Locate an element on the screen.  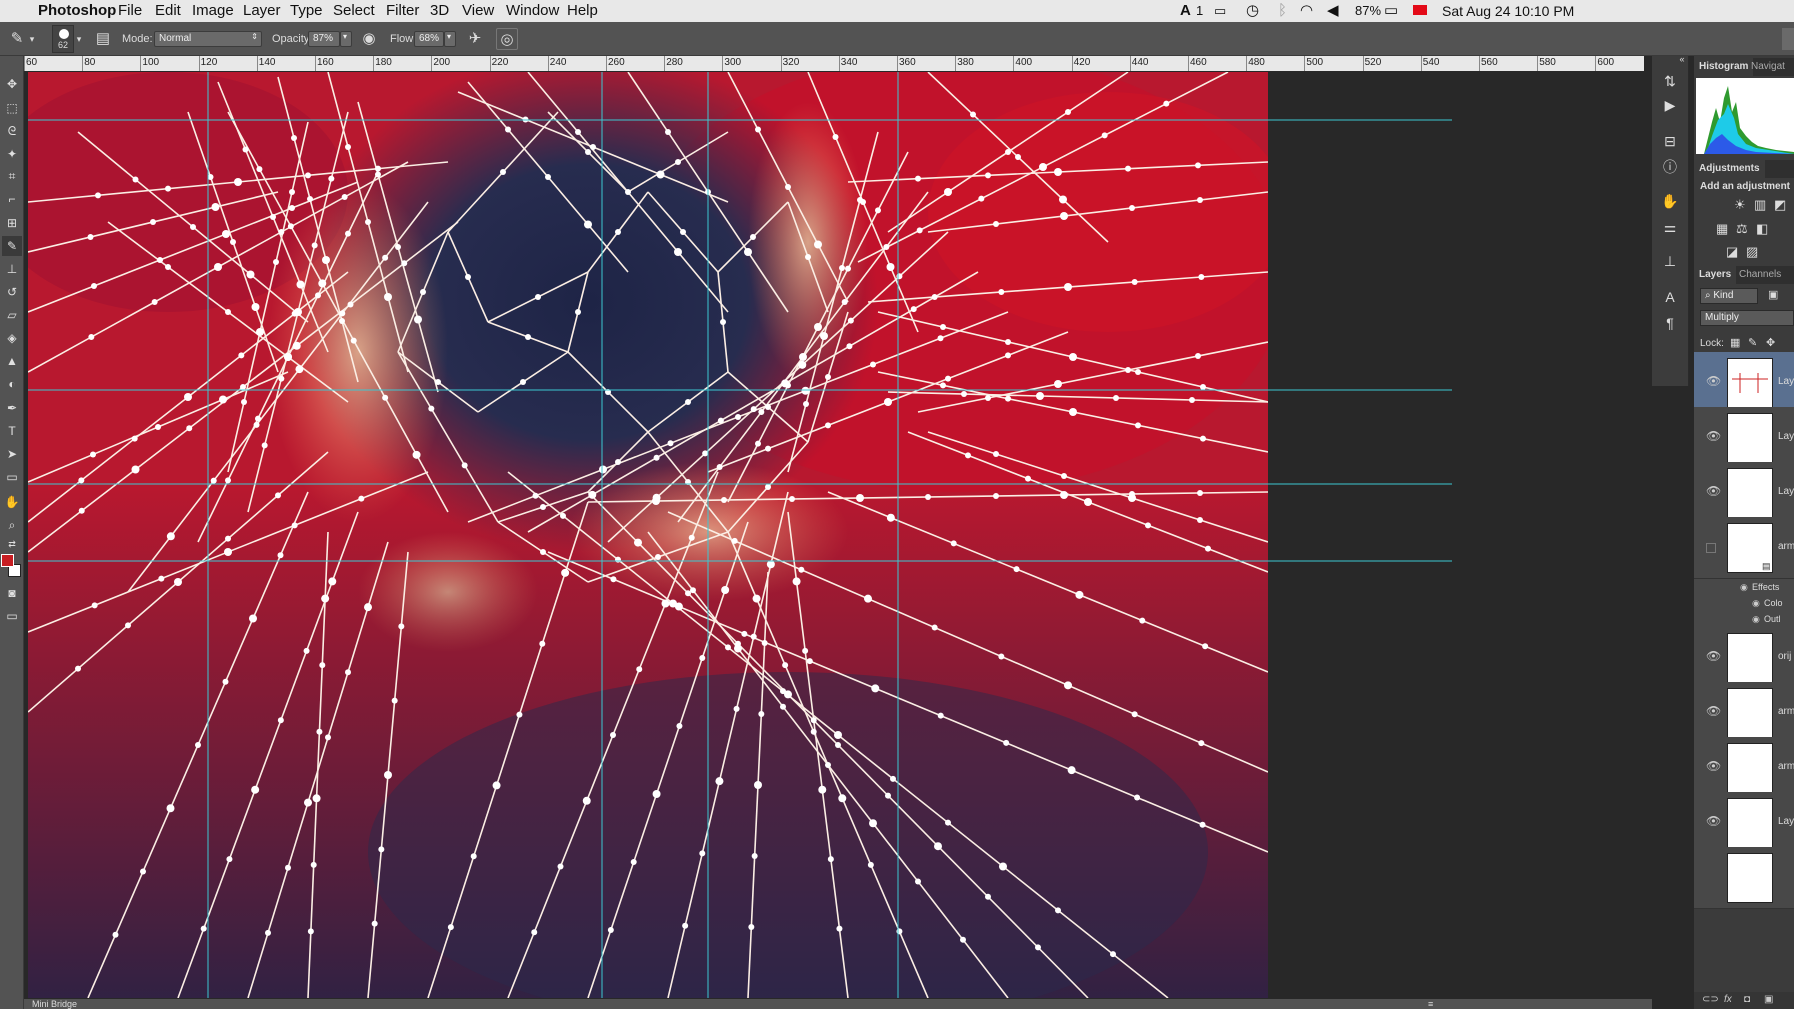
menu-select: Select is located at coordinates (354, 11).